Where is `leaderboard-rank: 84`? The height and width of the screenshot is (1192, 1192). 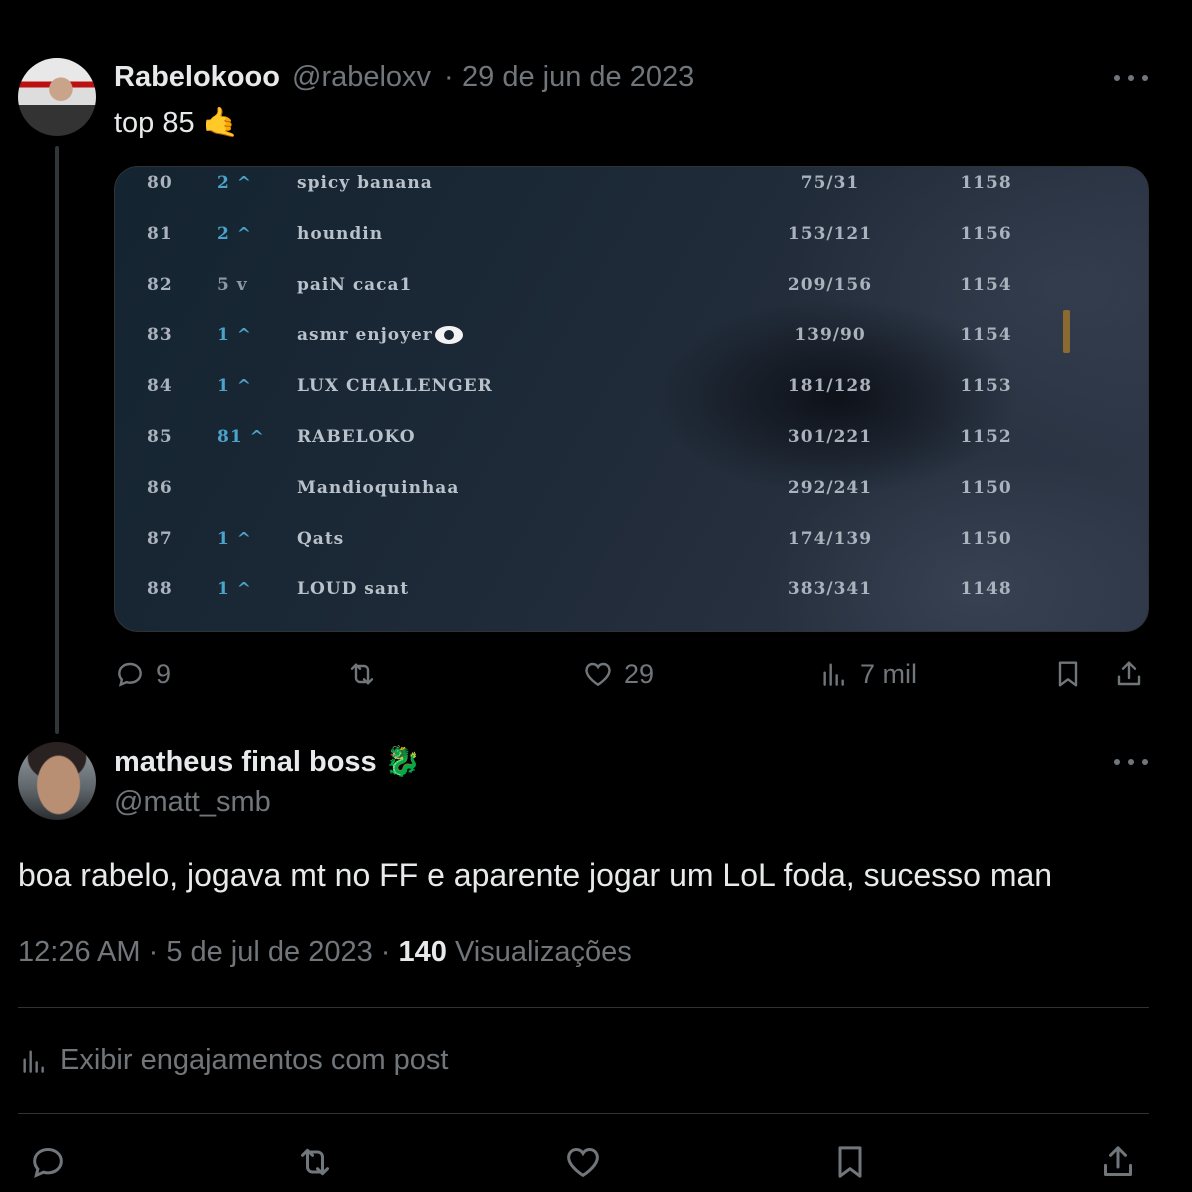 leaderboard-rank: 84 is located at coordinates (160, 386).